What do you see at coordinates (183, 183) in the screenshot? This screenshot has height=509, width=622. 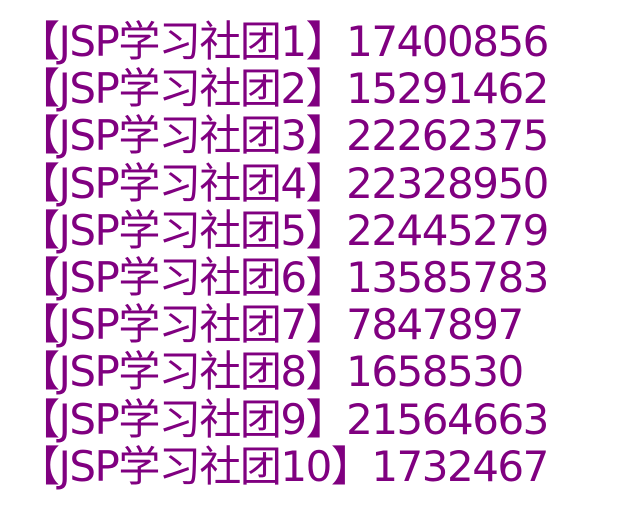 I see `group-name: 【JSP学习社团4】` at bounding box center [183, 183].